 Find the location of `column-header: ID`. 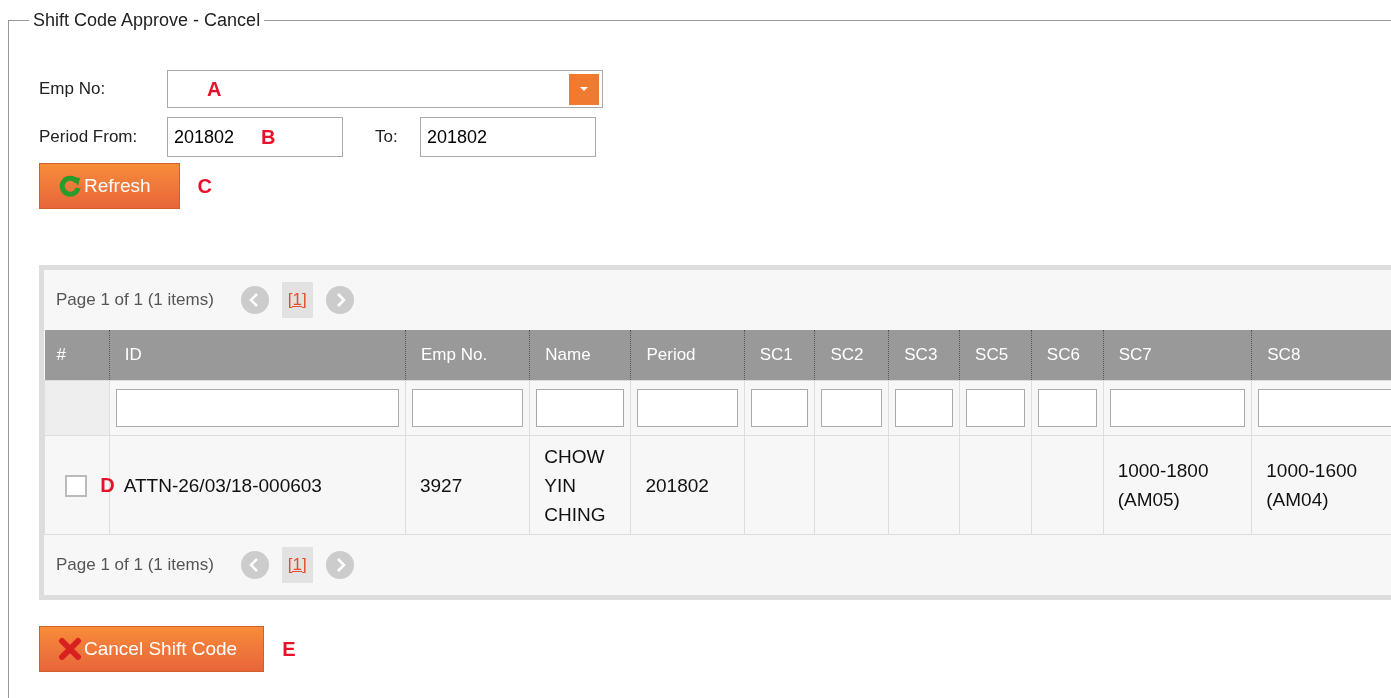

column-header: ID is located at coordinates (257, 355).